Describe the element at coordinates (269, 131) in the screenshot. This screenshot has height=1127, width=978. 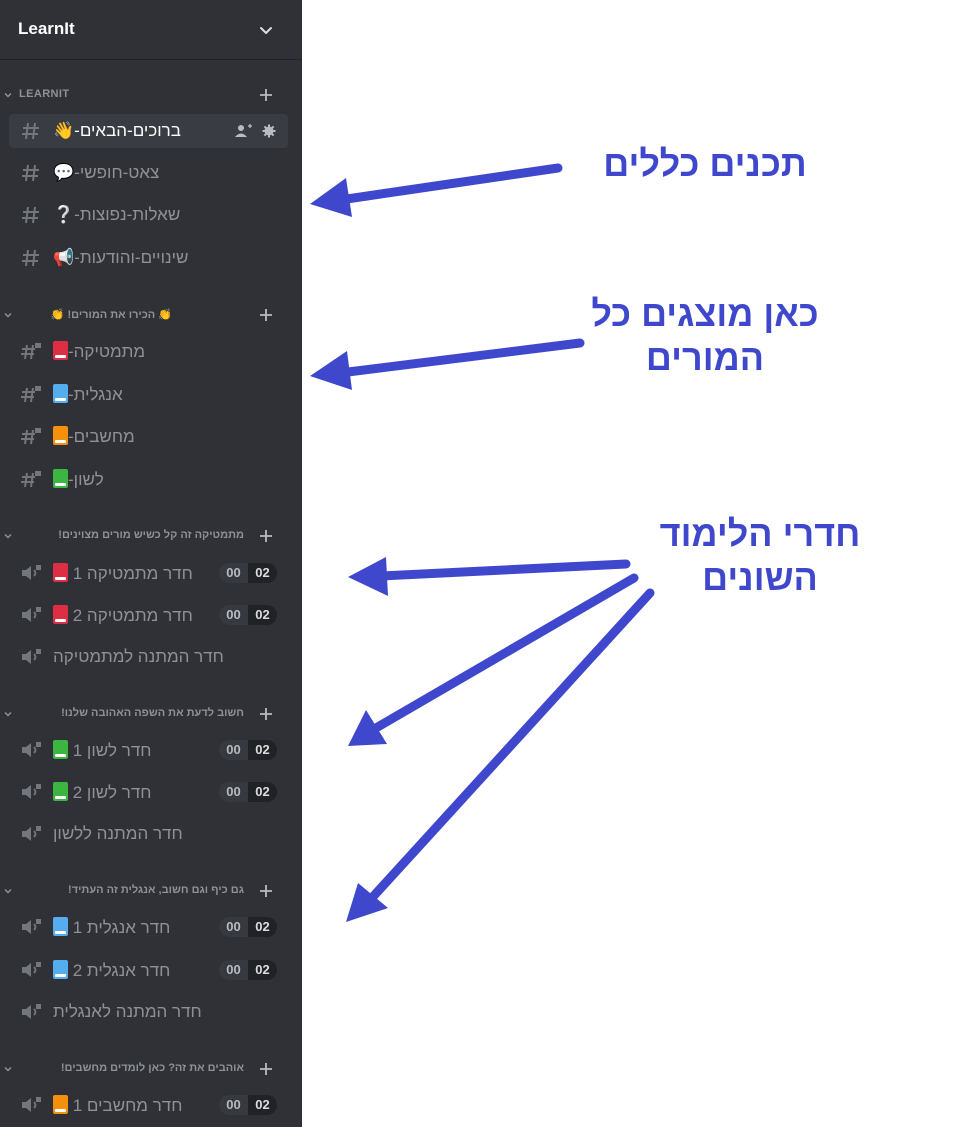
I see `gear-icon` at that location.